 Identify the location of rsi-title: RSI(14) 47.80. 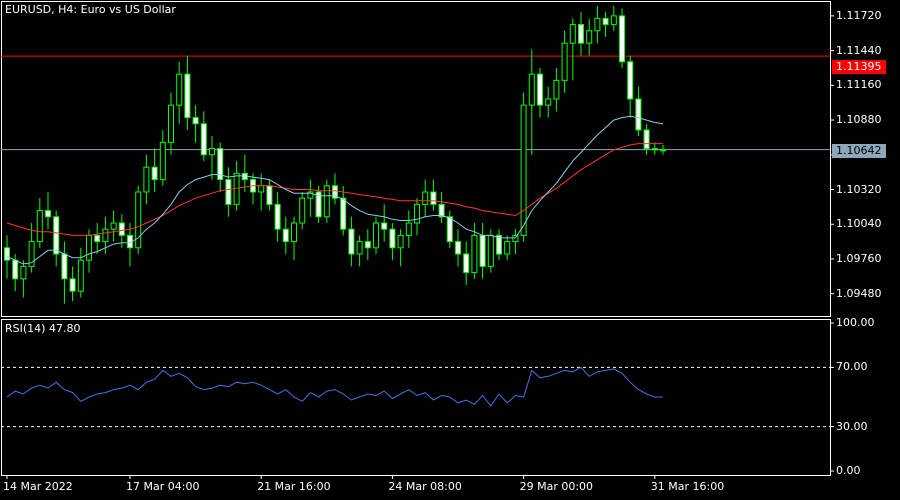
(43, 328).